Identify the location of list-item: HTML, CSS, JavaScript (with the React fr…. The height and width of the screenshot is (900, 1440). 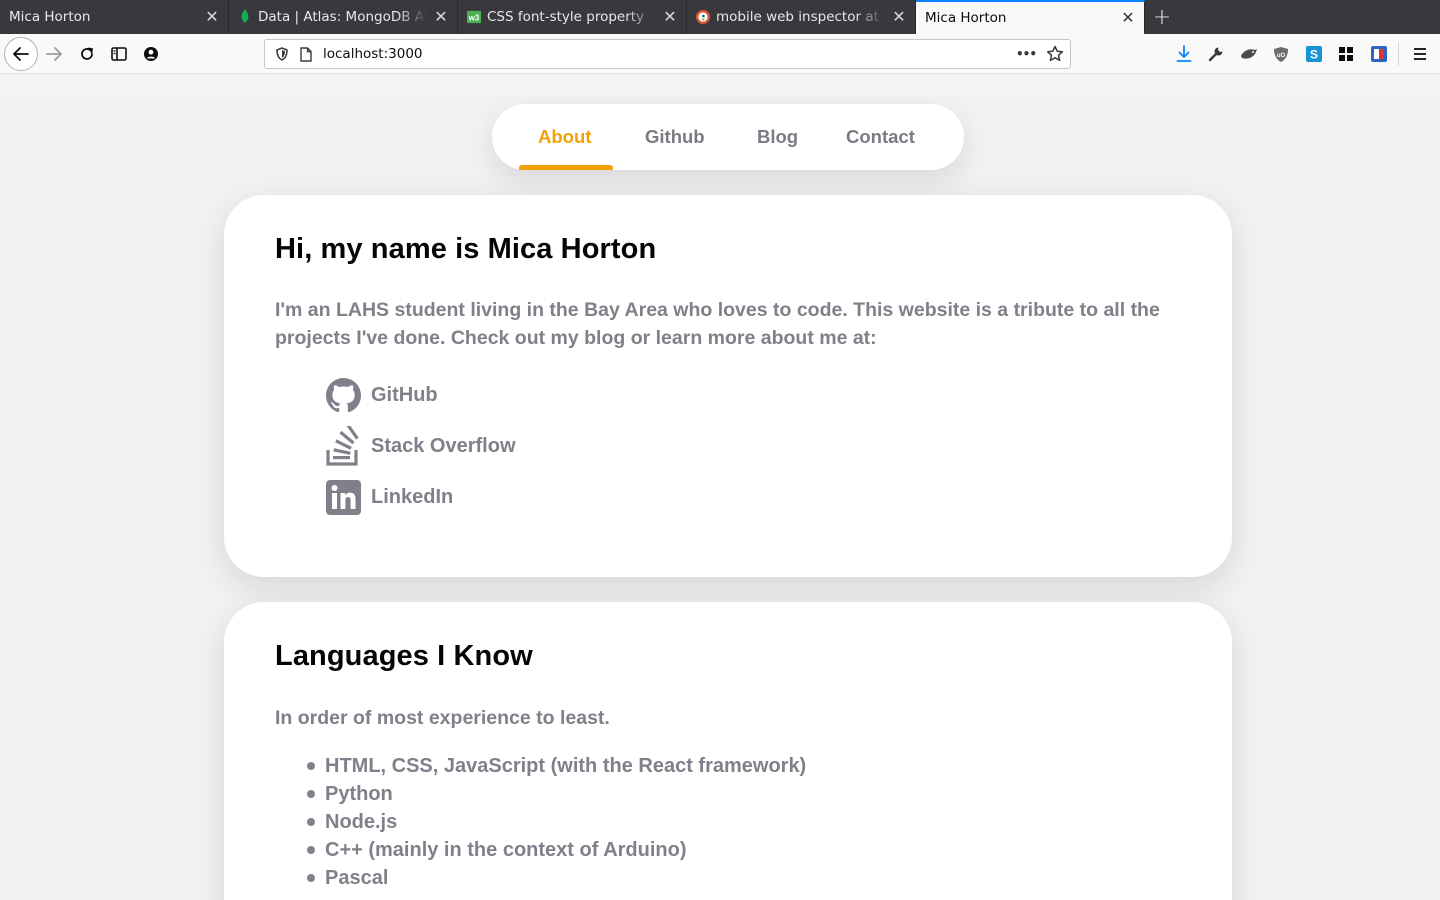
(556, 766).